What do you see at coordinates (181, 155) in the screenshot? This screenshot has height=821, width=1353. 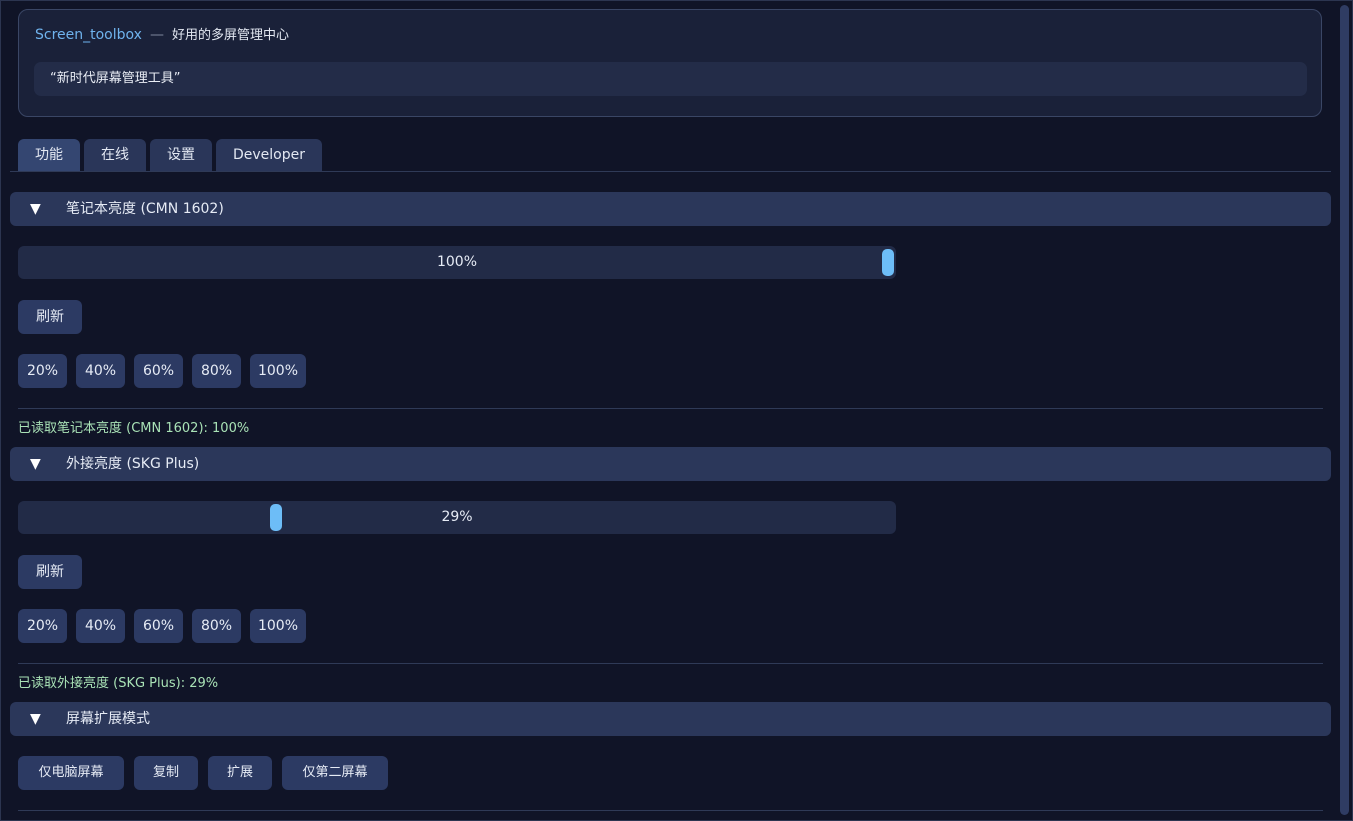 I see `tab-settings: 设置` at bounding box center [181, 155].